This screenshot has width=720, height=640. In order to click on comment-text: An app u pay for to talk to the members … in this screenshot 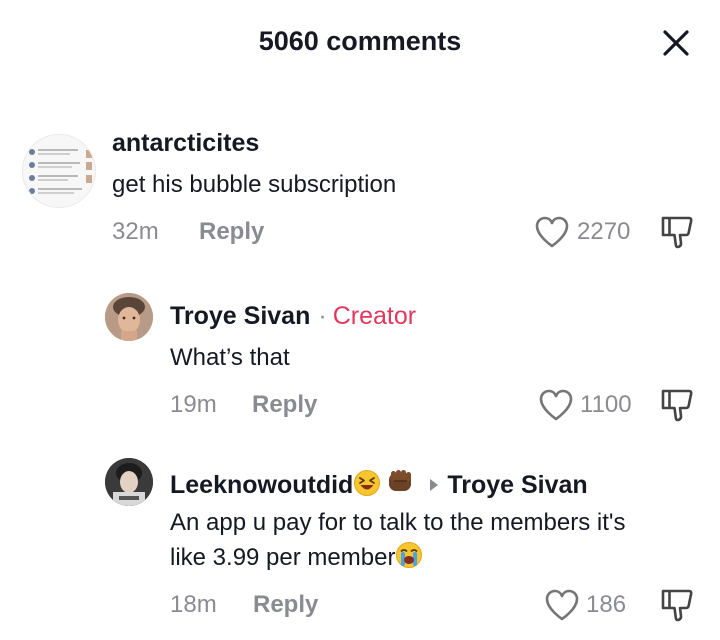, I will do `click(397, 542)`.